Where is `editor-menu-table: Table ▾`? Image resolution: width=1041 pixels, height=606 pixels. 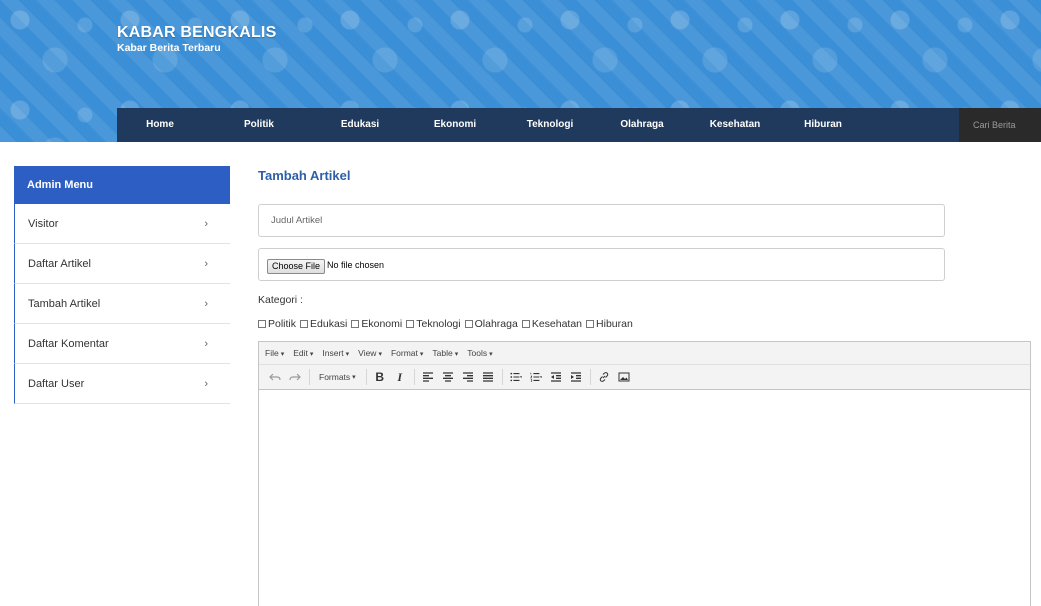
editor-menu-table: Table ▾ is located at coordinates (445, 353).